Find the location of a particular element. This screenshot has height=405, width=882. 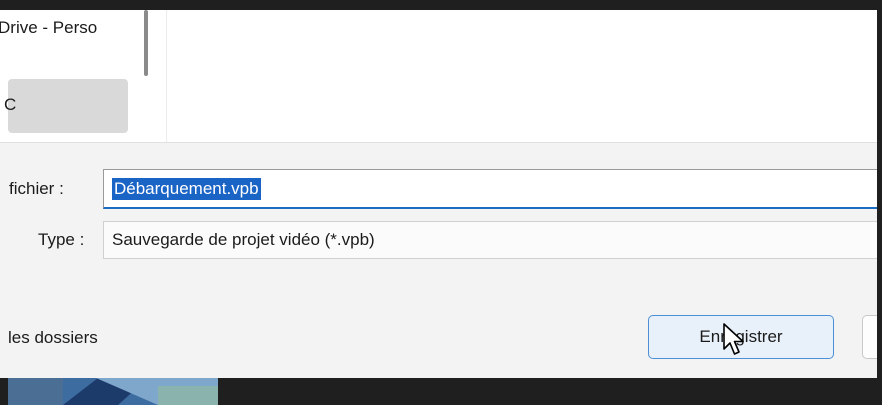

filename-input-value: Débarquement.vpb is located at coordinates (186, 189).